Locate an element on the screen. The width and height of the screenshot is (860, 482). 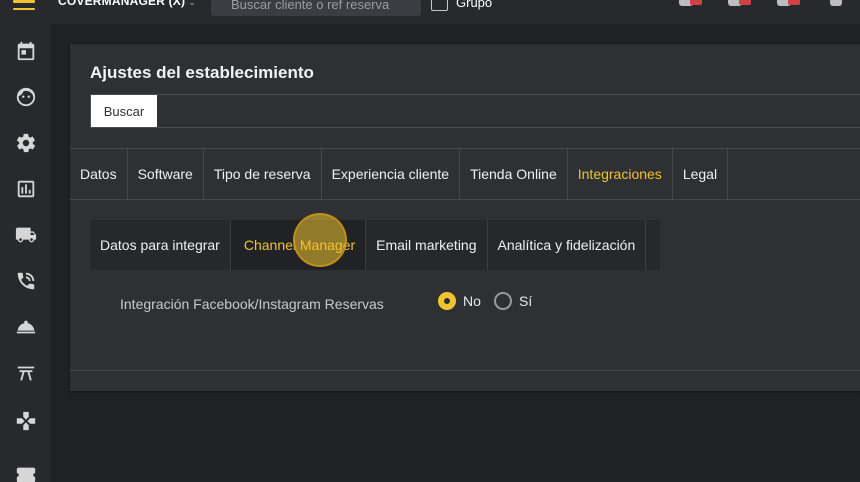
gamepad-icon is located at coordinates (26, 421).